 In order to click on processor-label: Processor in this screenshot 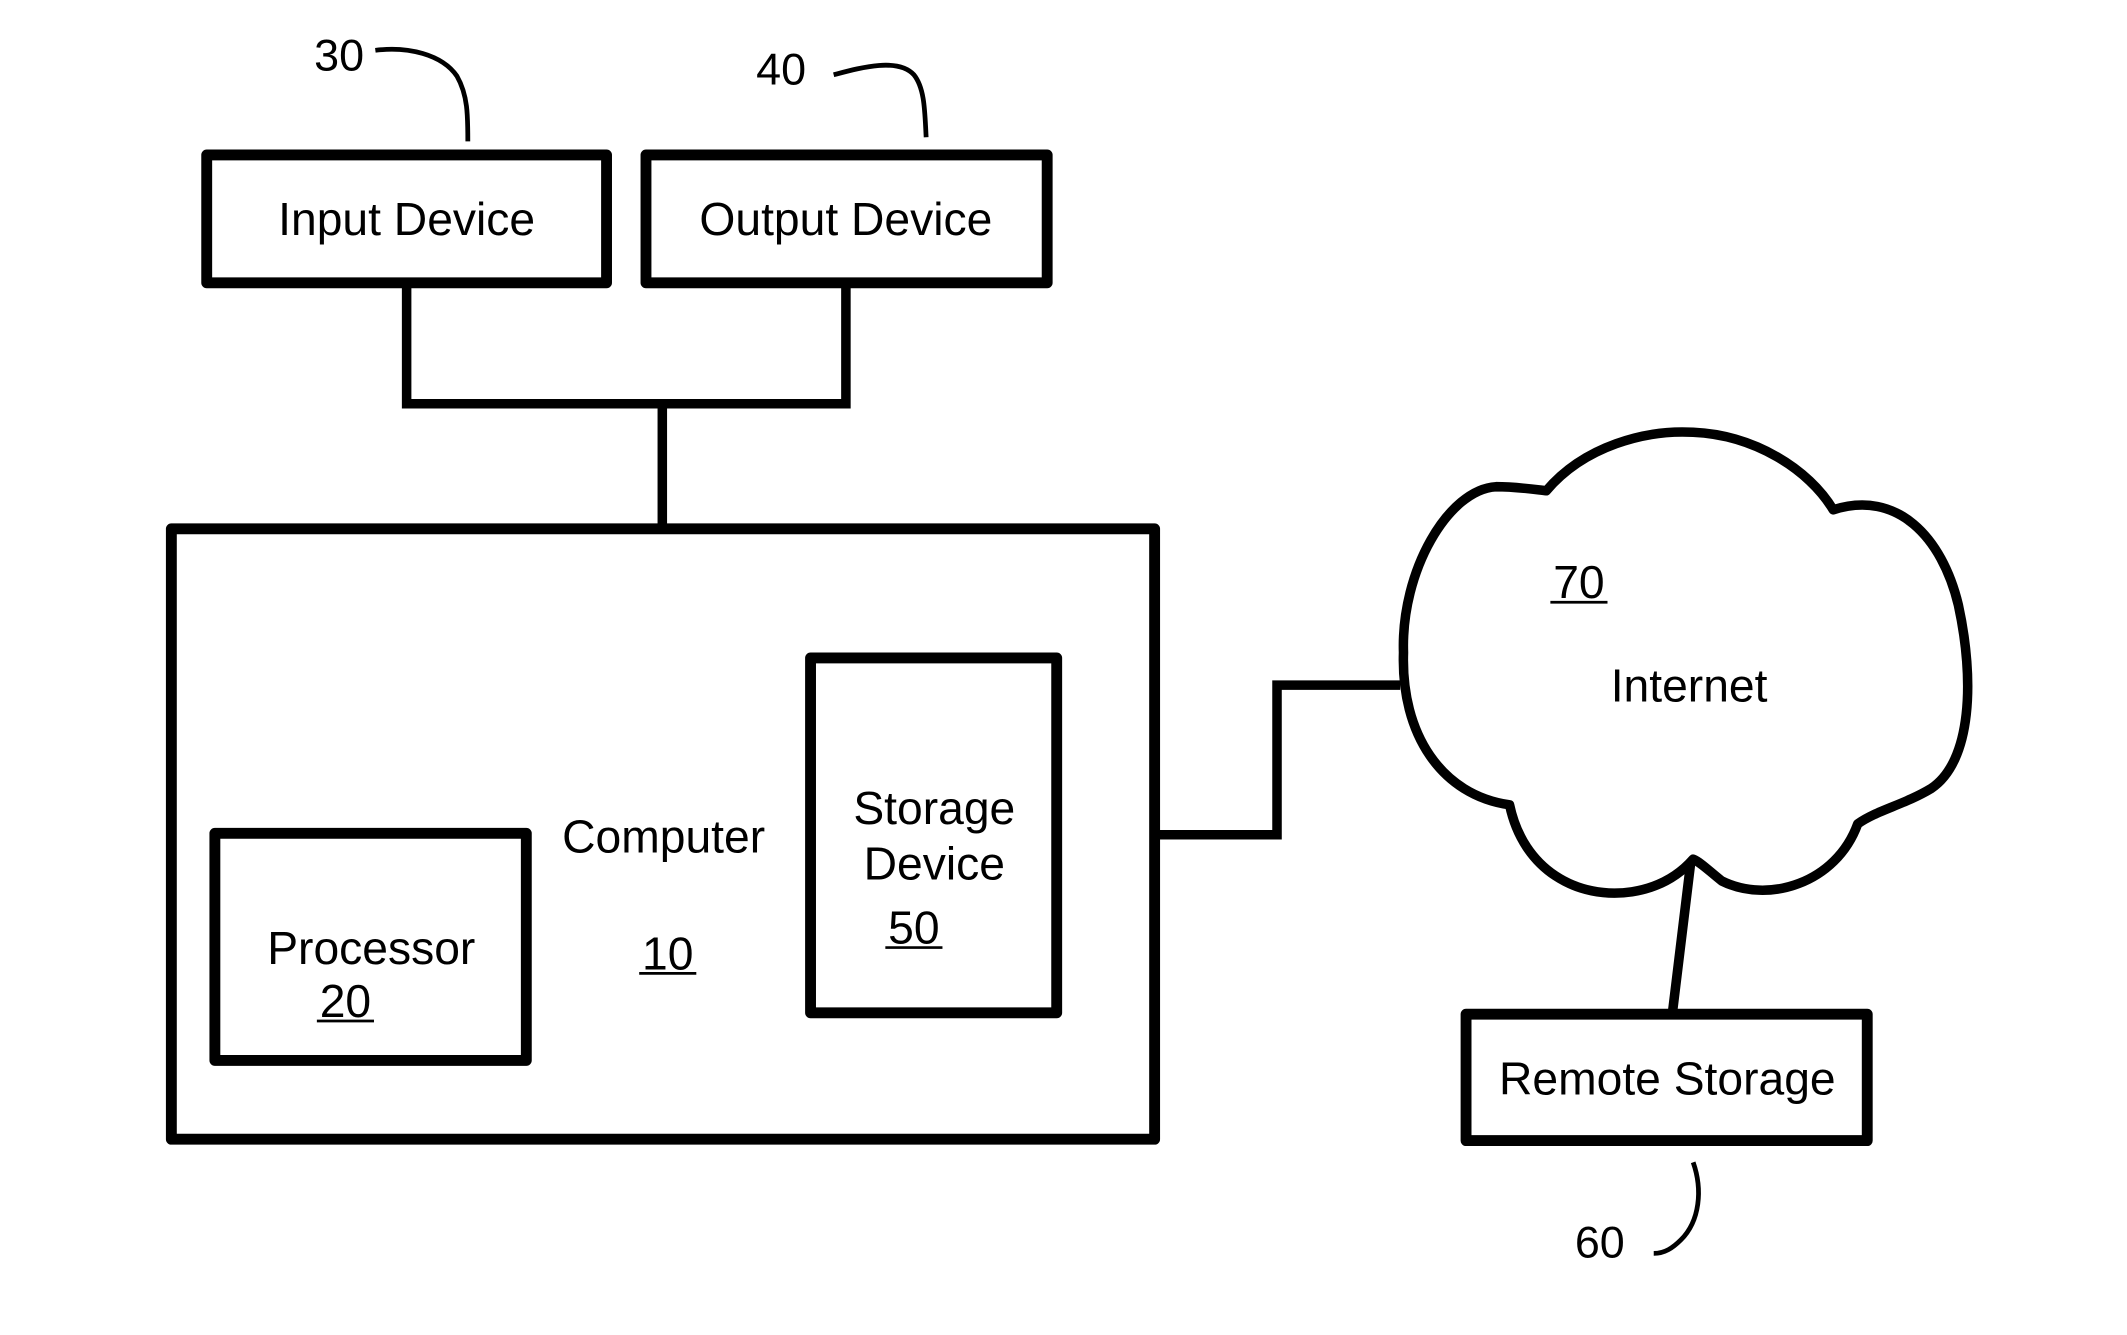, I will do `click(371, 948)`.